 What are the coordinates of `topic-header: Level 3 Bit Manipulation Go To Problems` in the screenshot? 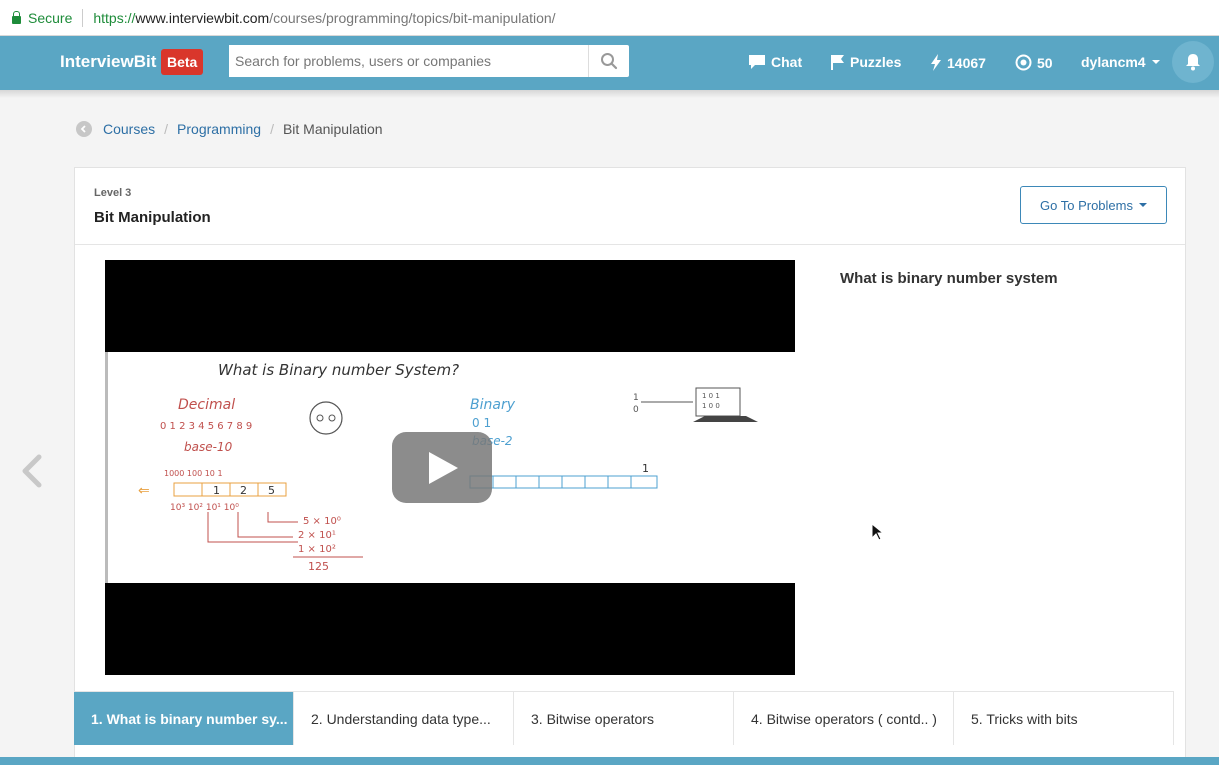 It's located at (630, 206).